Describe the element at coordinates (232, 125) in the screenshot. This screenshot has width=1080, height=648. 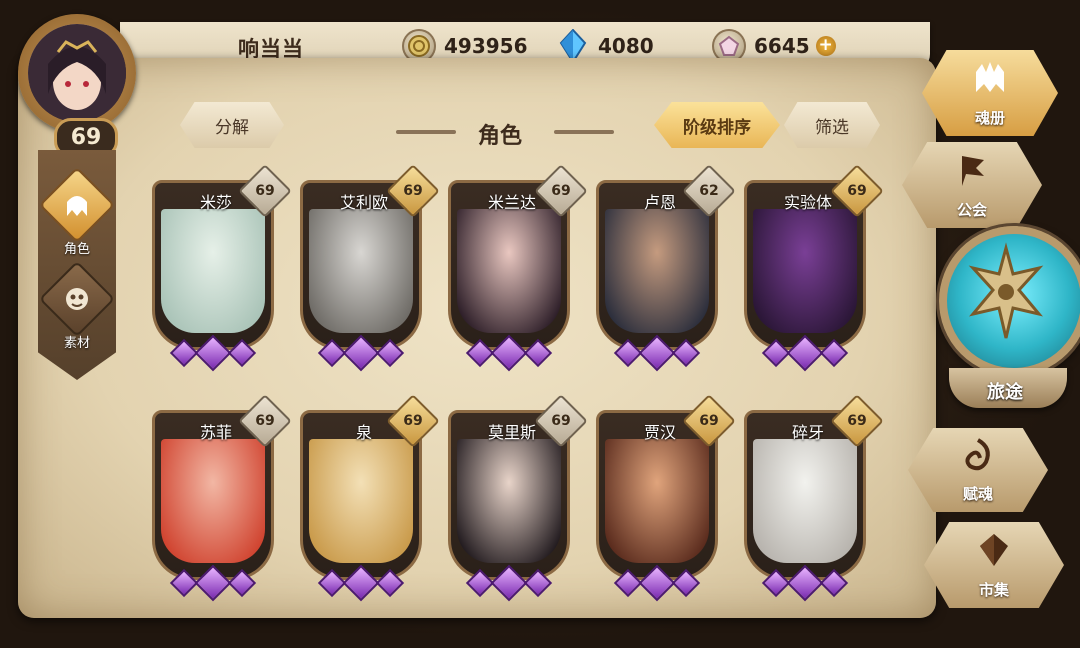
I see `decompose-button: 分解` at that location.